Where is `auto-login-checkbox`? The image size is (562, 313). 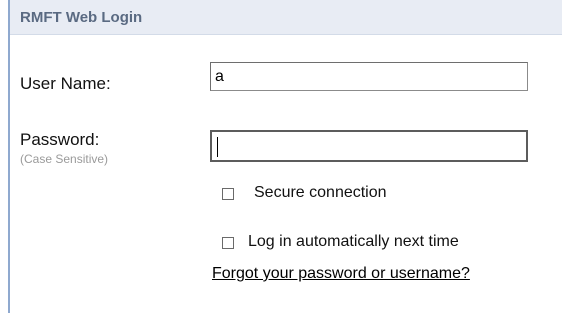
auto-login-checkbox is located at coordinates (228, 243).